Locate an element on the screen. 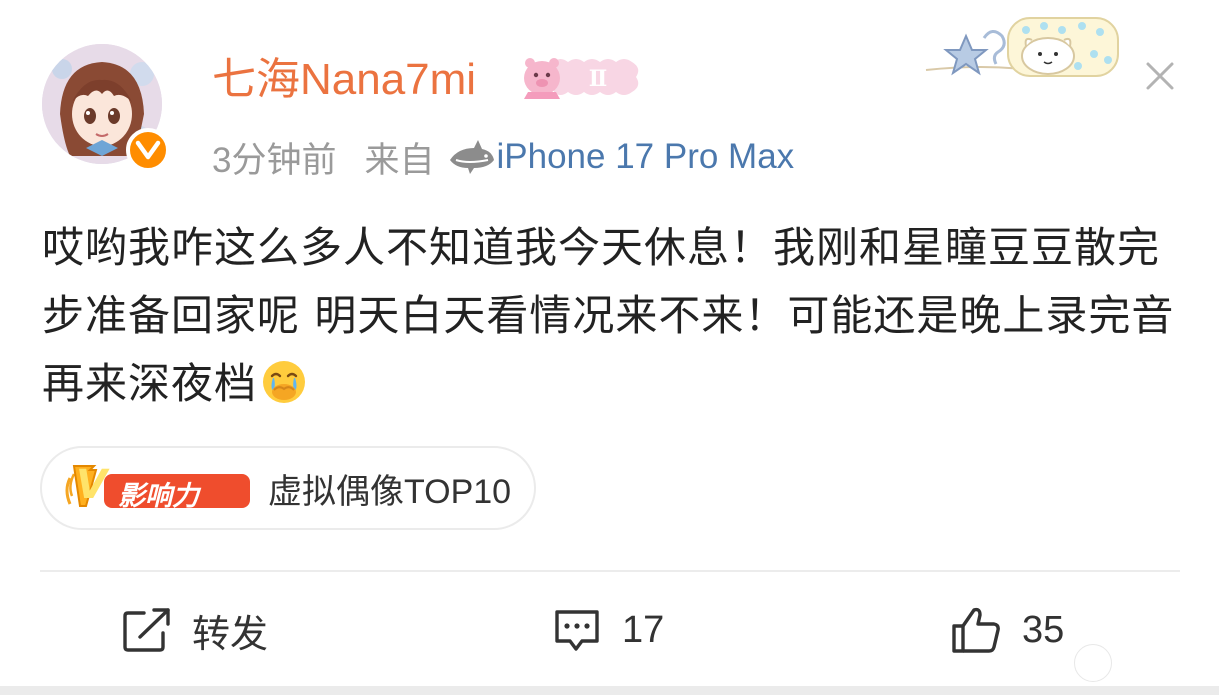 This screenshot has width=1219, height=695. influence-logo: V 影响力 is located at coordinates (156, 488).